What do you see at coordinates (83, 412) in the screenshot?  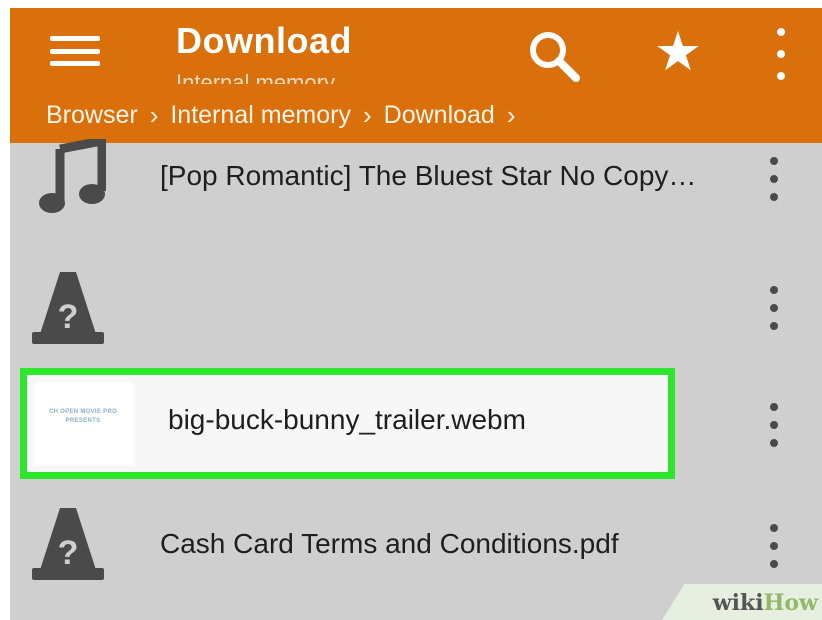 I see `thumbnail-caption-line: CH OPEN MOVIE PRO` at bounding box center [83, 412].